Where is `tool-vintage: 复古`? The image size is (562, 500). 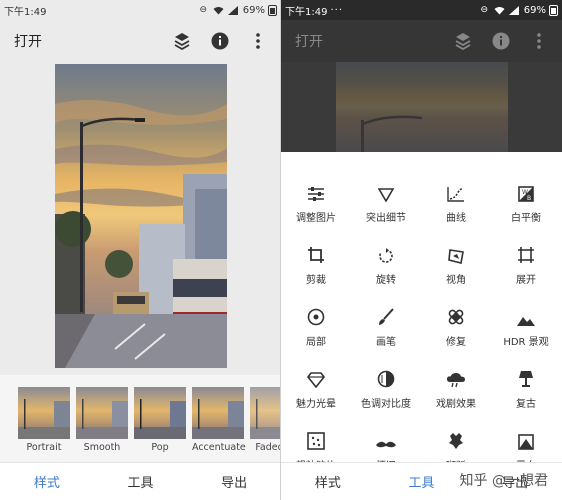
tool-vintage: 复古 is located at coordinates (526, 391).